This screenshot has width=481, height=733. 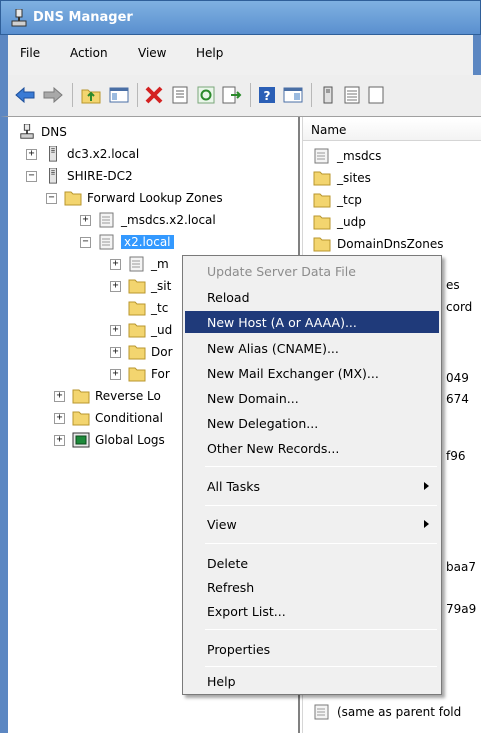 I want to click on menu-file: File, so click(x=30, y=53).